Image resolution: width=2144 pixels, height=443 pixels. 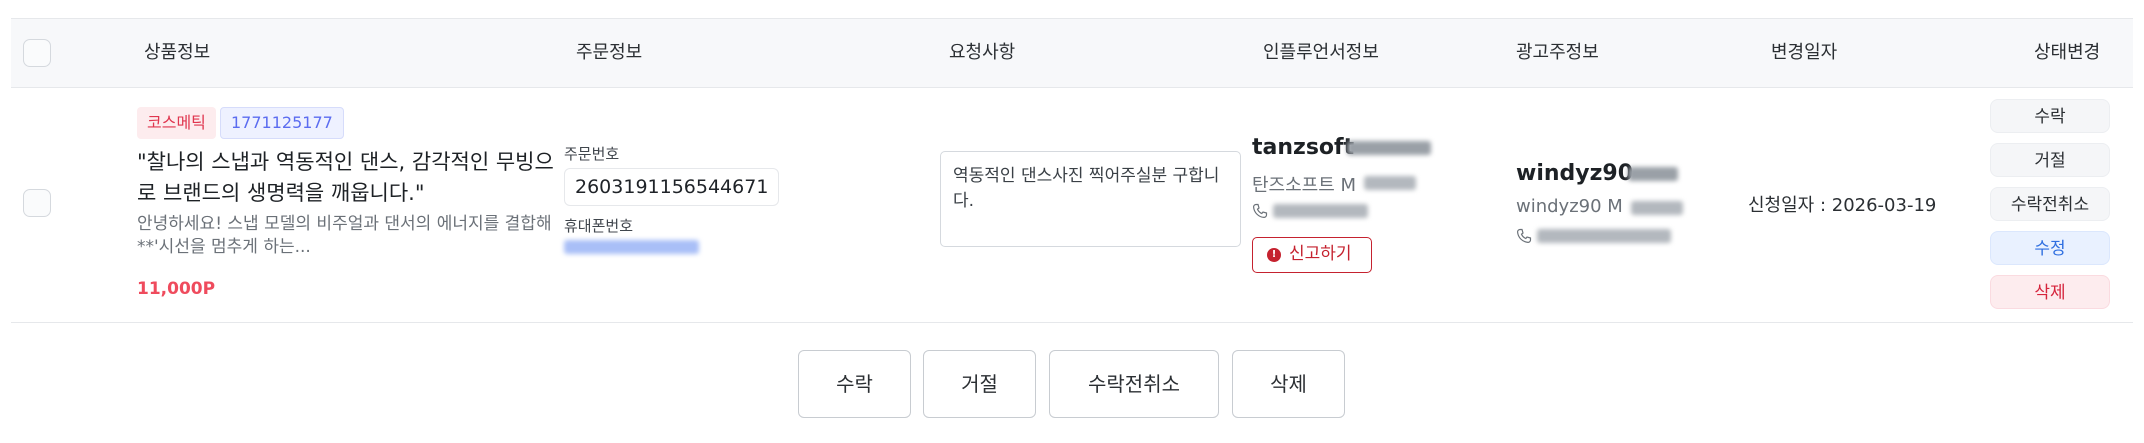 I want to click on header-influencer: 인플루언서정보, so click(x=1321, y=52).